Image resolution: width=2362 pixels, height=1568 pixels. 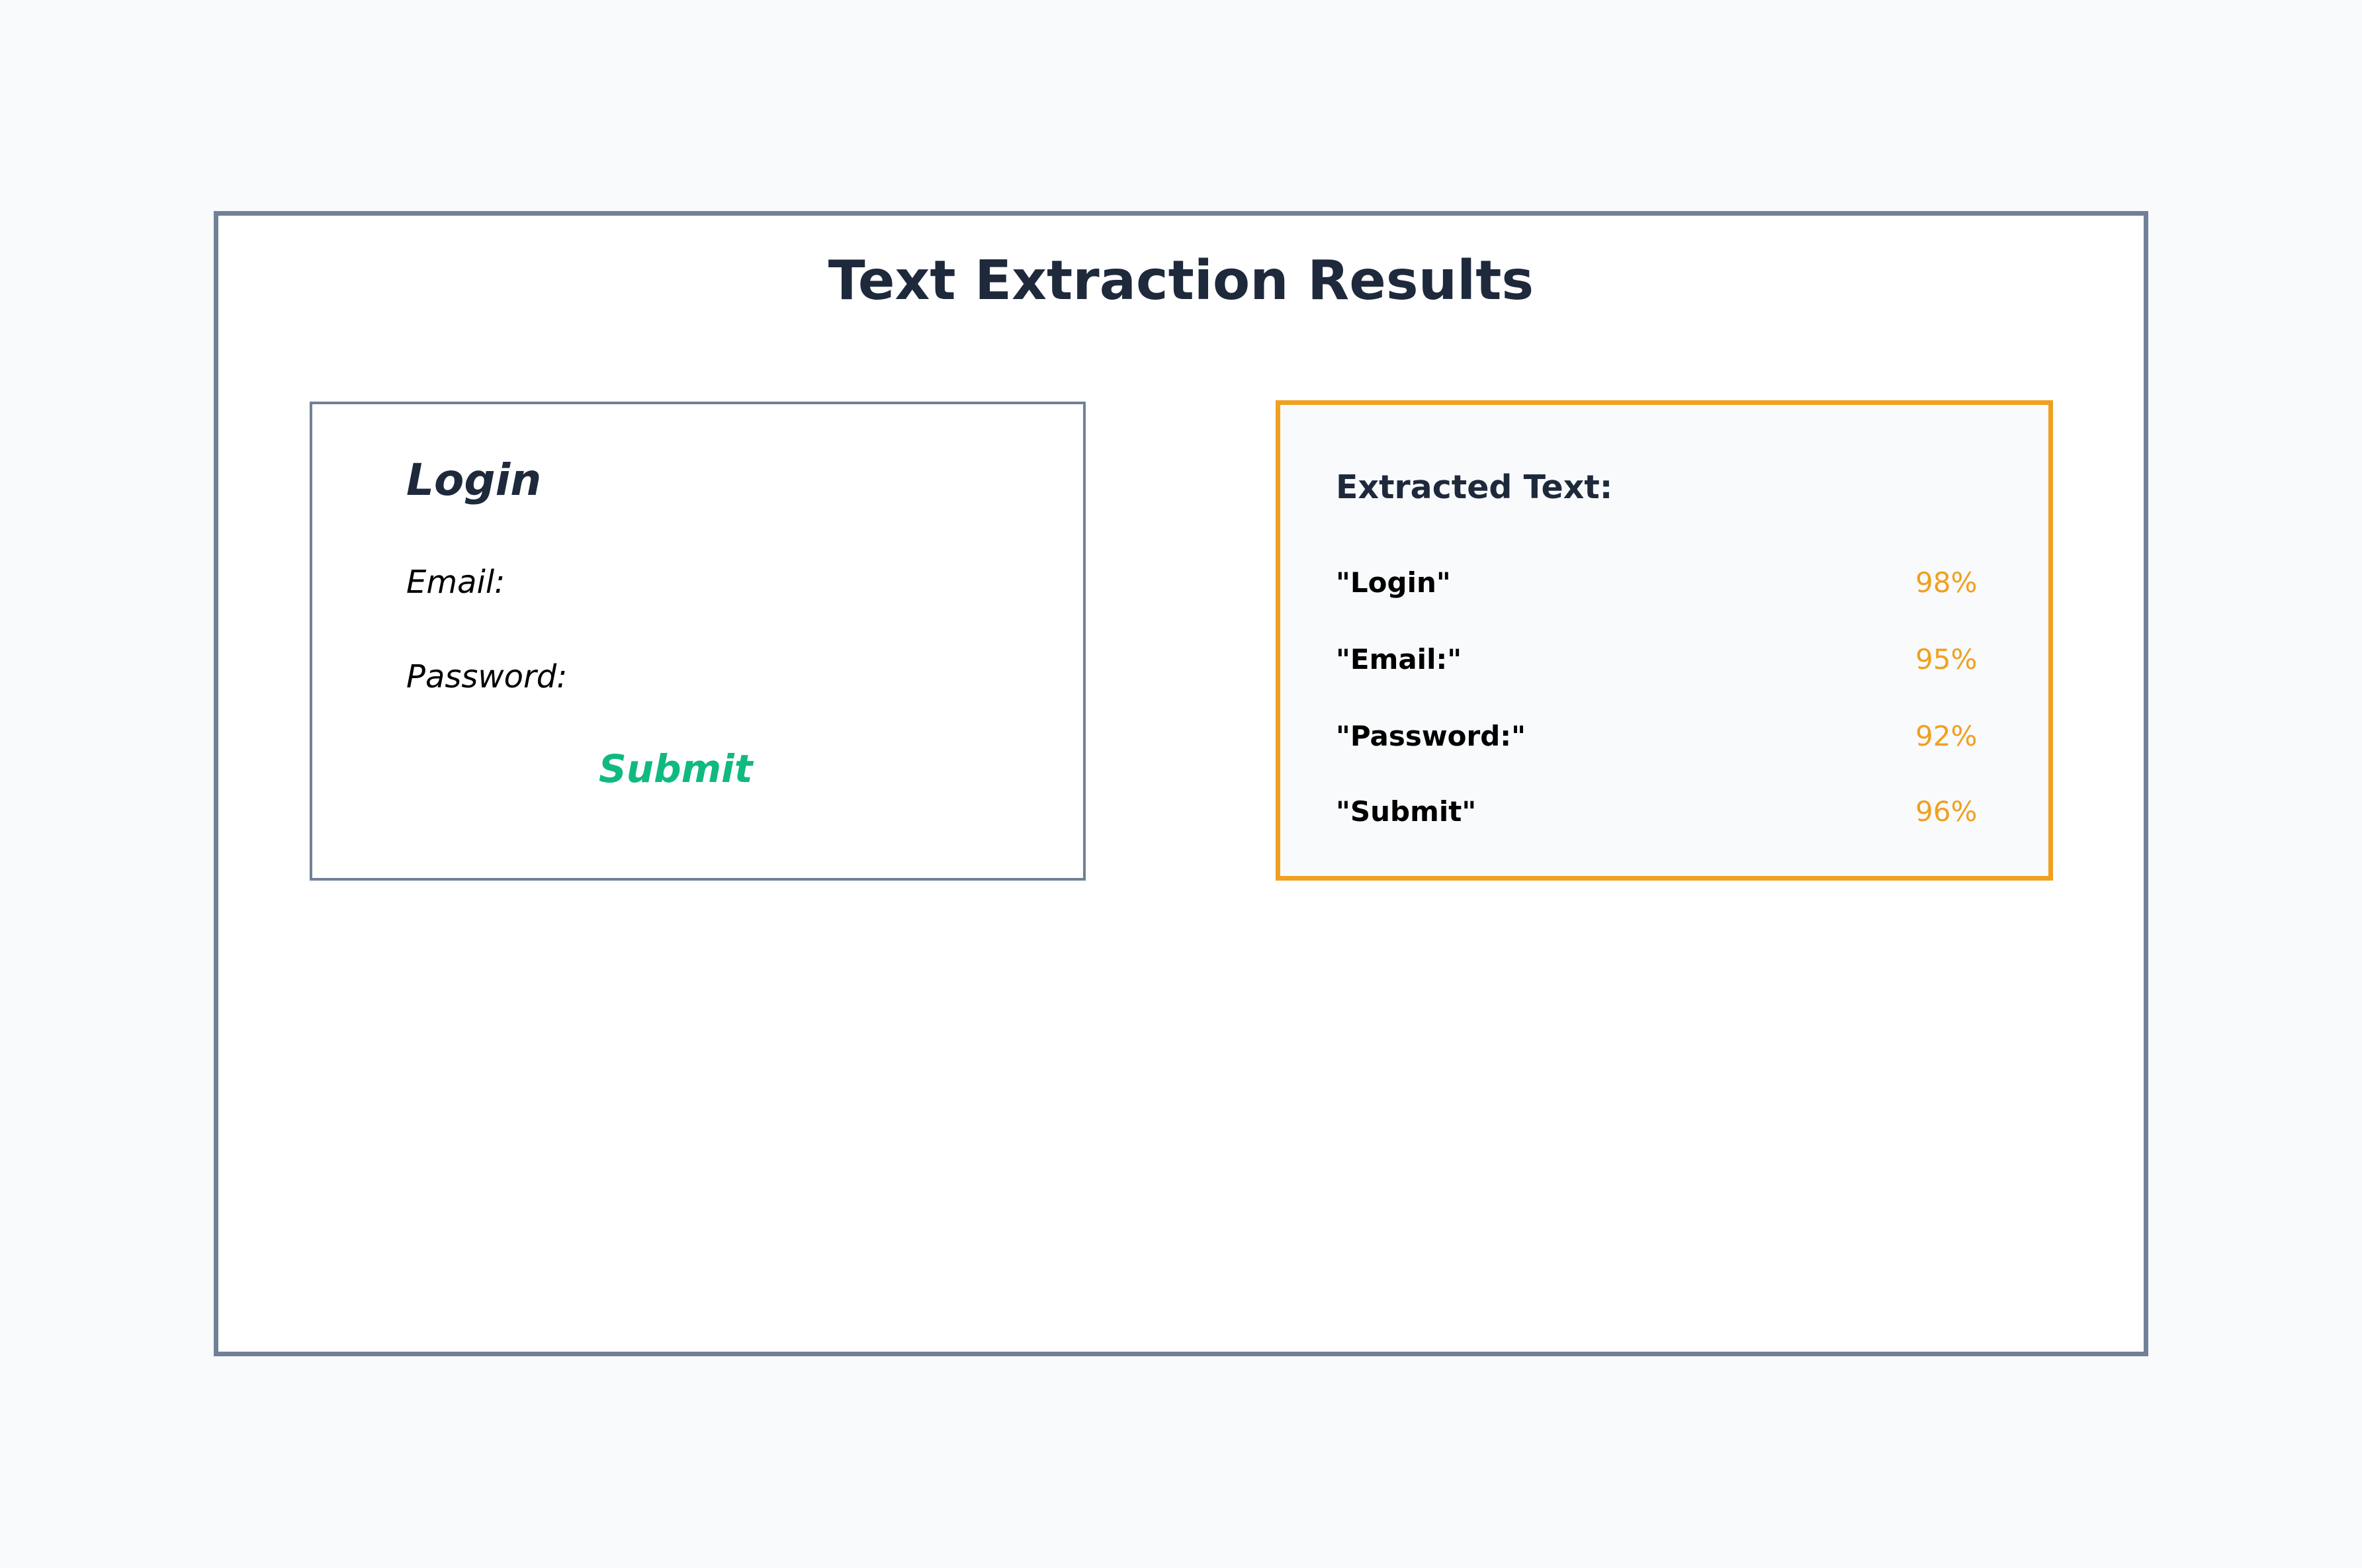 I want to click on extracted-item-text: "Submit", so click(x=1406, y=812).